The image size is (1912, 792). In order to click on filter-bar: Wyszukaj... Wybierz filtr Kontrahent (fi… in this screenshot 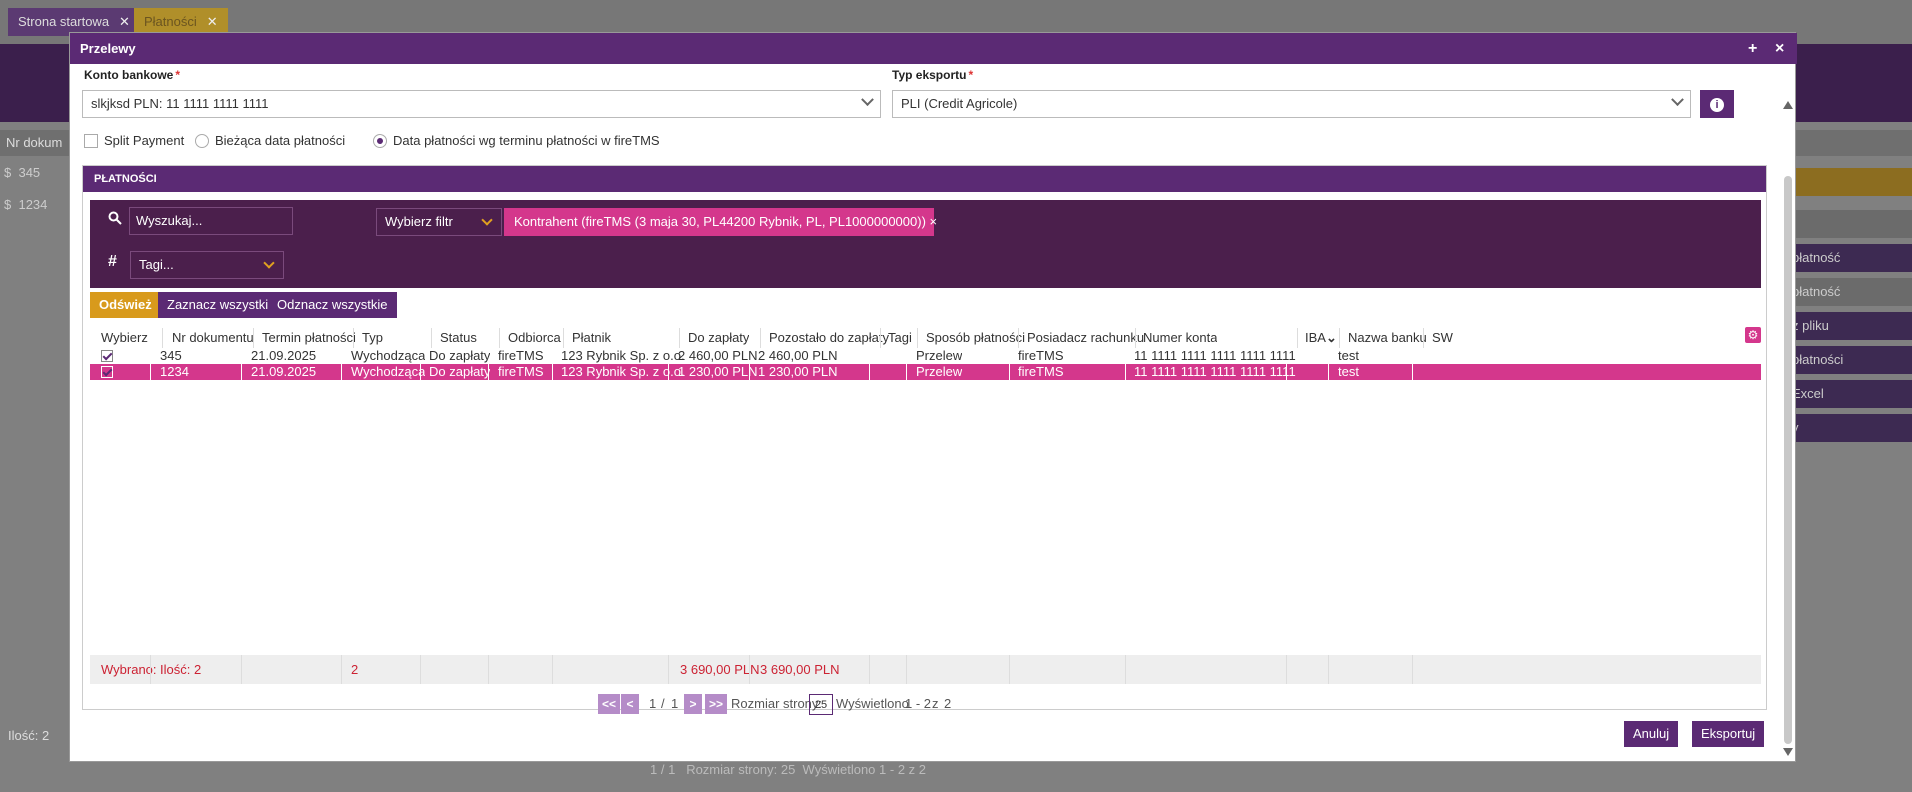, I will do `click(925, 244)`.